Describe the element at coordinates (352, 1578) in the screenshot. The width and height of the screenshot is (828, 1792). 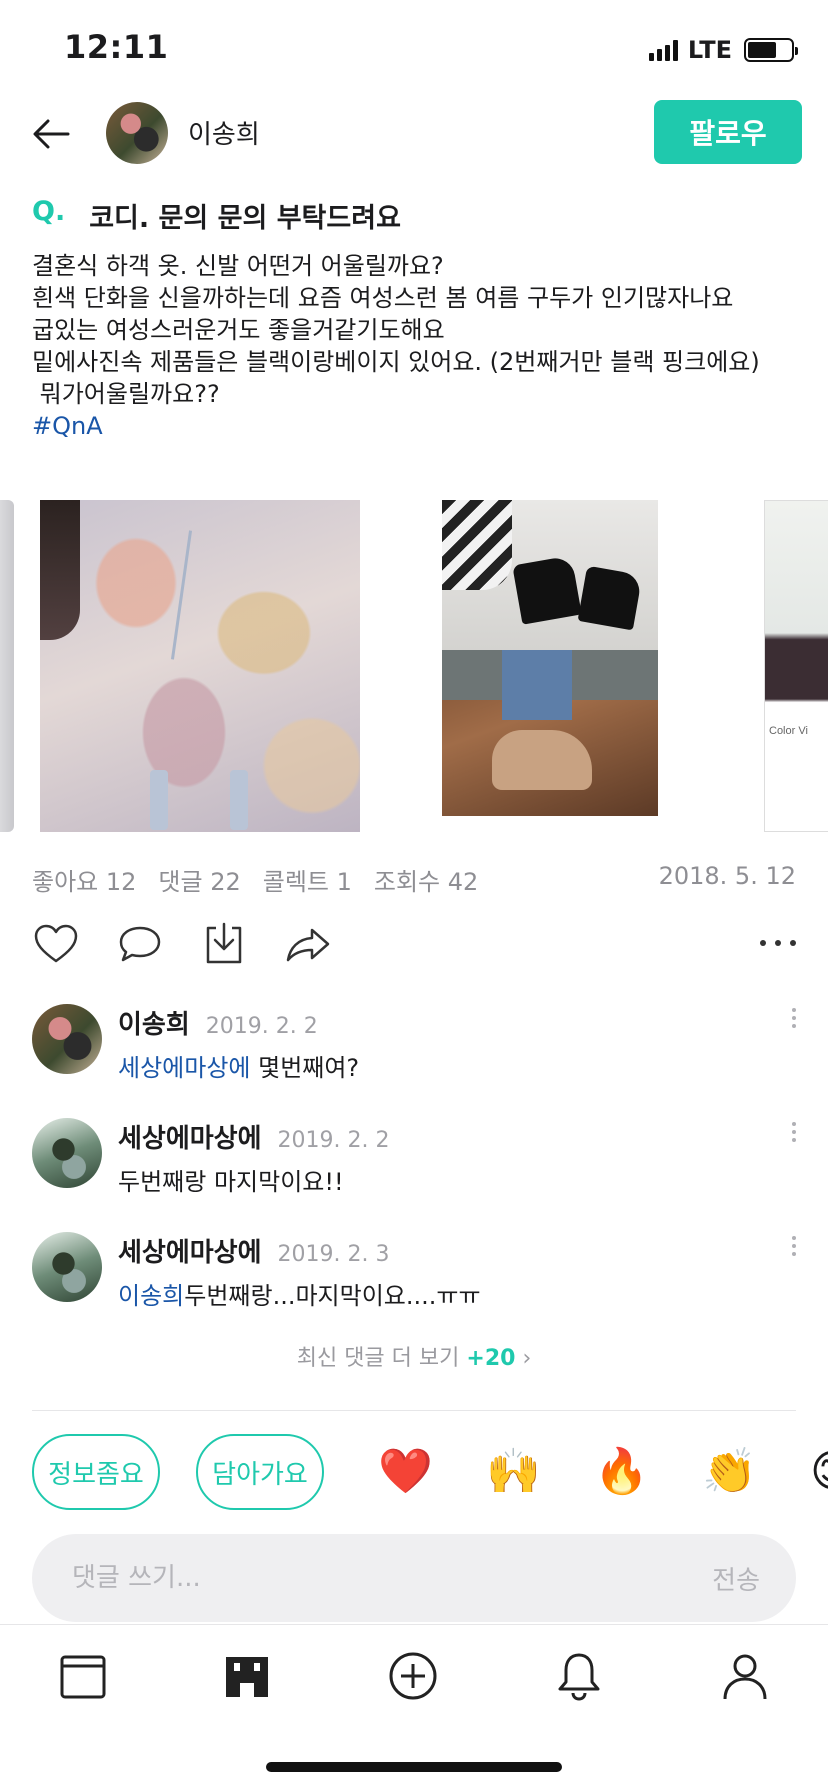
I see `comment-input` at that location.